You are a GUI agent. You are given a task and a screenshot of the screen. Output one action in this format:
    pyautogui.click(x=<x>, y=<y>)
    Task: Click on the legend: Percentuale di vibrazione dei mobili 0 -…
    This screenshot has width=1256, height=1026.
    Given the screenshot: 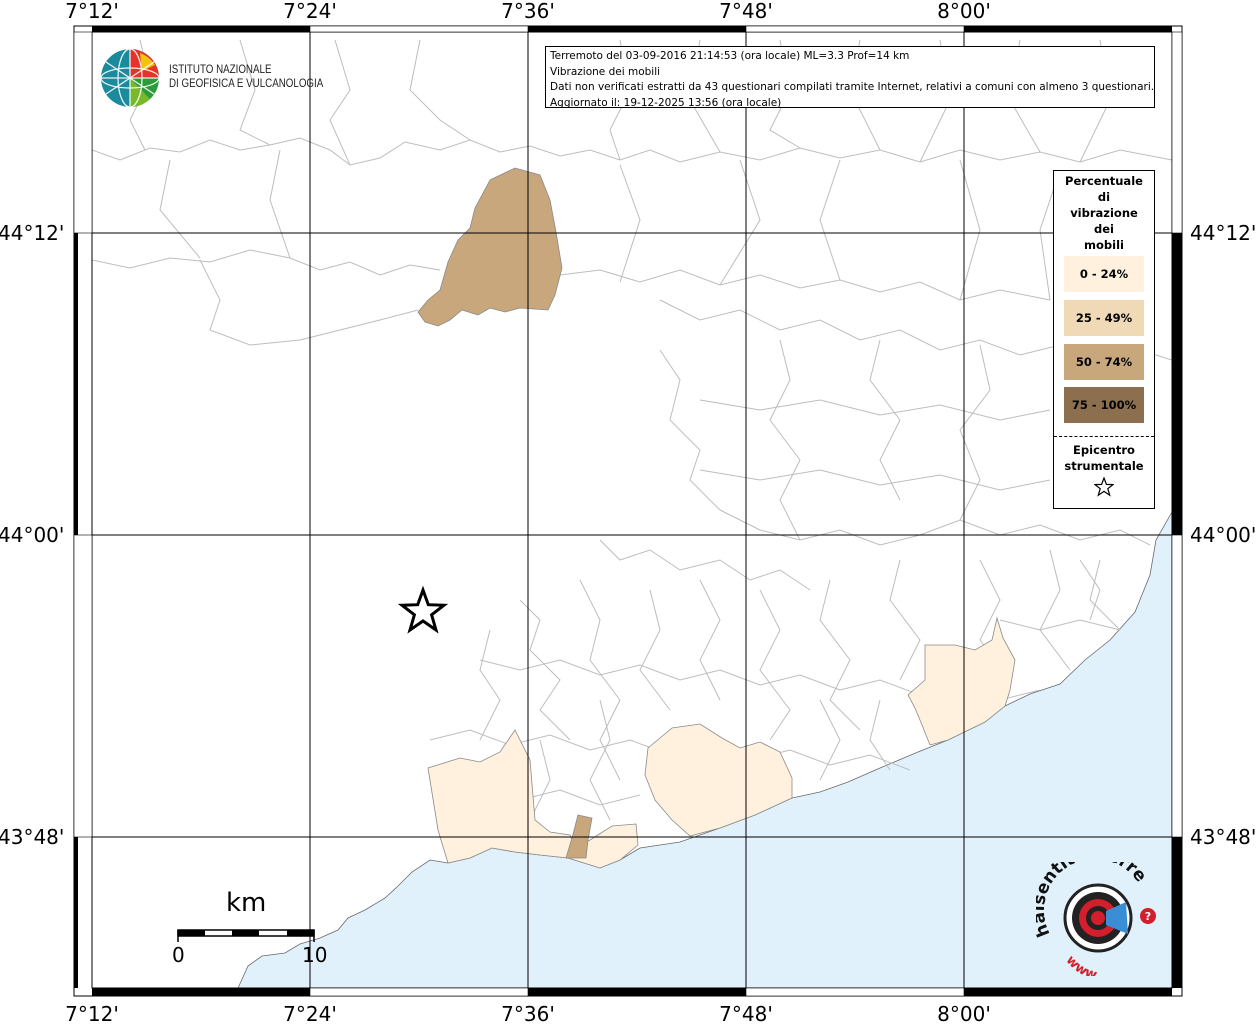 What is the action you would take?
    pyautogui.click(x=1104, y=339)
    